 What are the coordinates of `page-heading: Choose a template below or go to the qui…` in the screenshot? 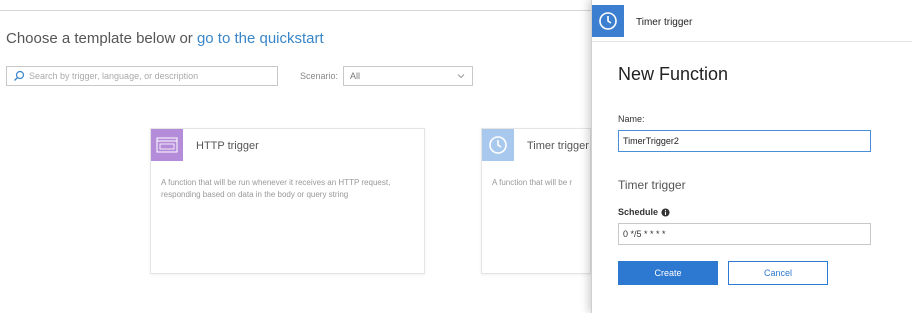 It's located at (165, 38).